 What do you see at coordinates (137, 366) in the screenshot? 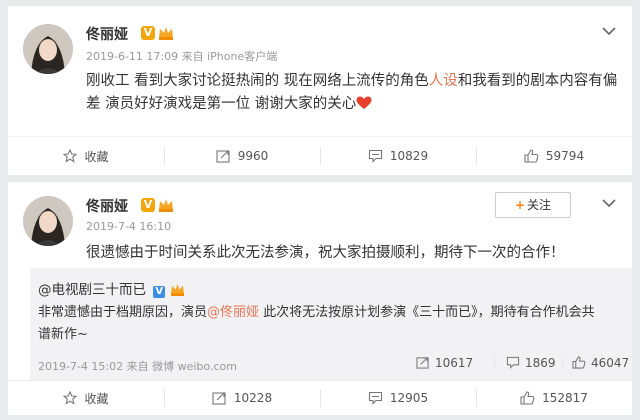
I see `repost-meta: 2019-7-4 15:02 来自 微博 weibo.com` at bounding box center [137, 366].